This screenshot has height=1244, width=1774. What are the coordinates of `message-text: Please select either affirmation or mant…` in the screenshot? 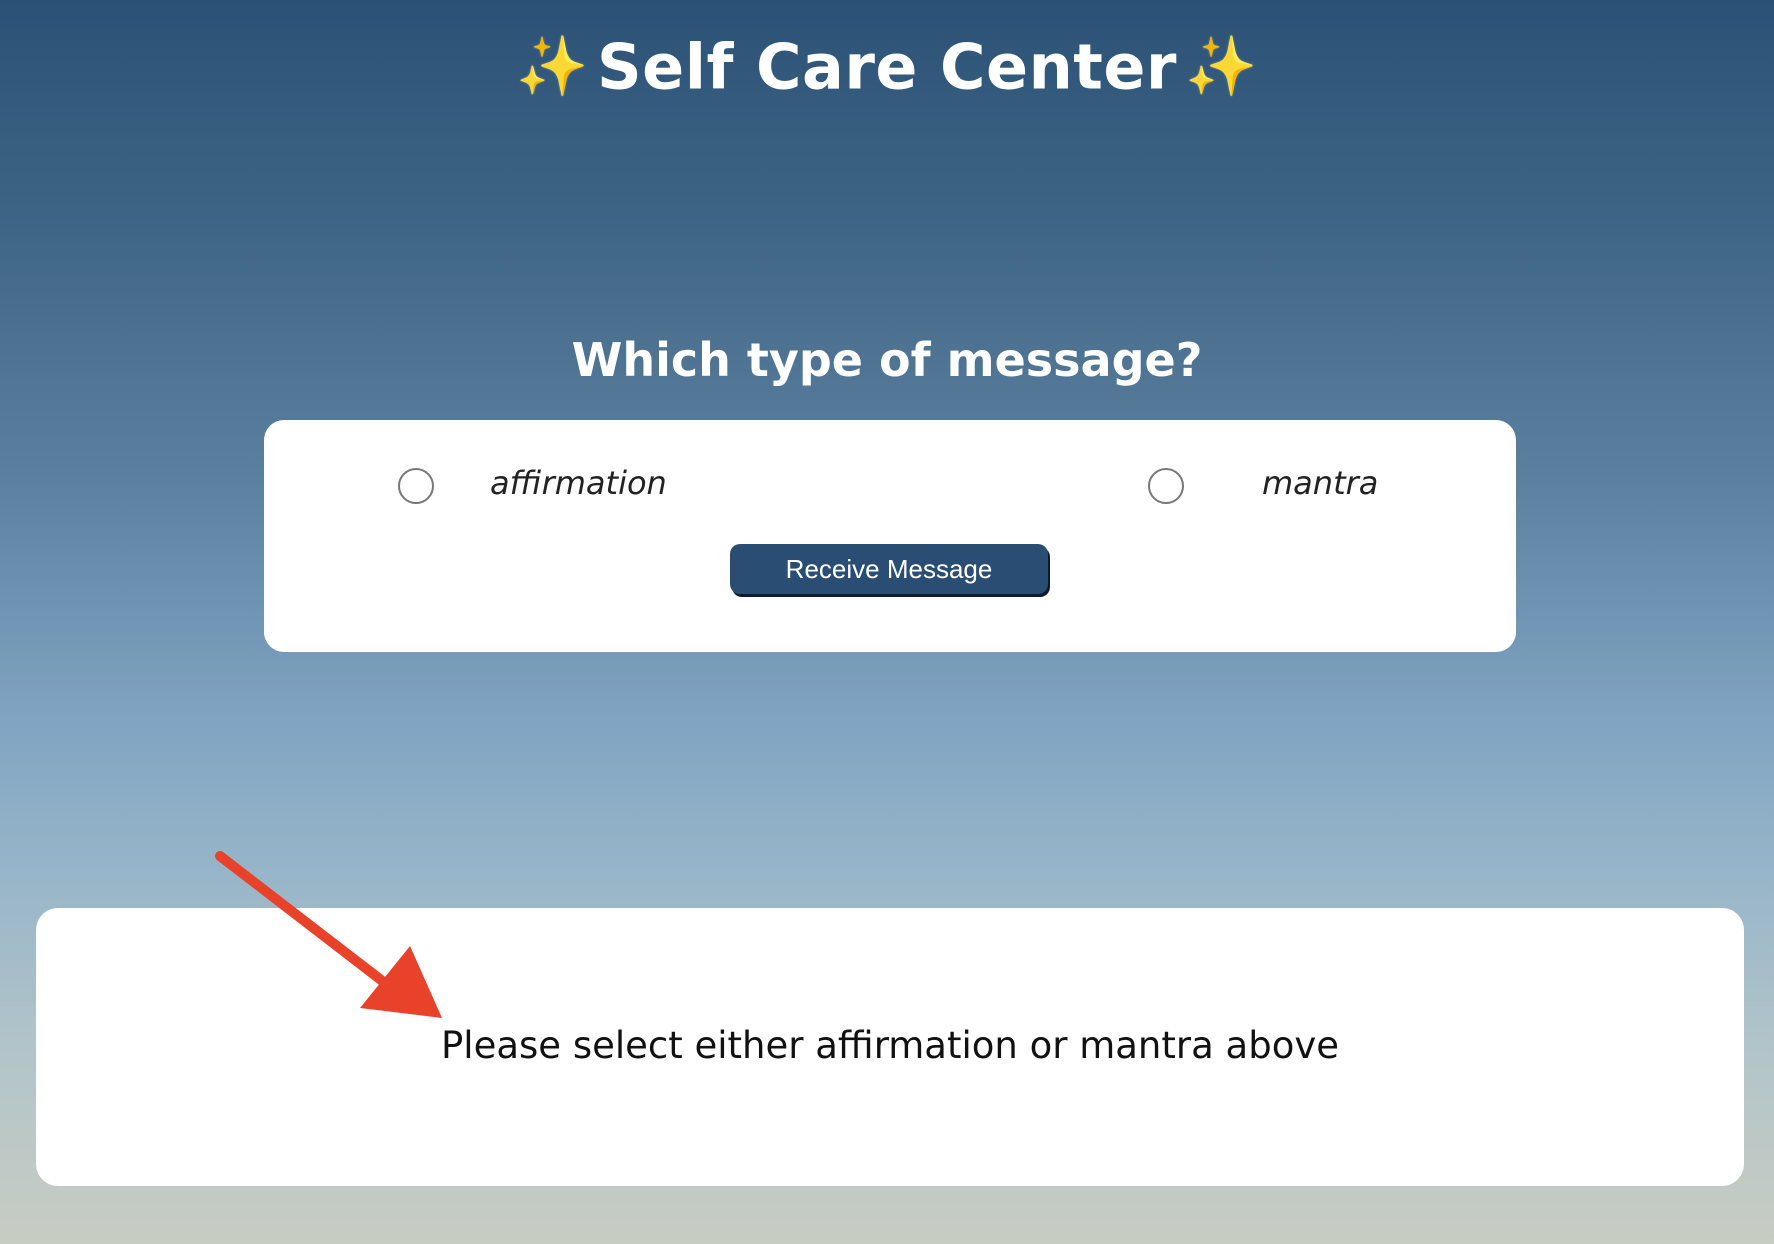 It's located at (889, 1045).